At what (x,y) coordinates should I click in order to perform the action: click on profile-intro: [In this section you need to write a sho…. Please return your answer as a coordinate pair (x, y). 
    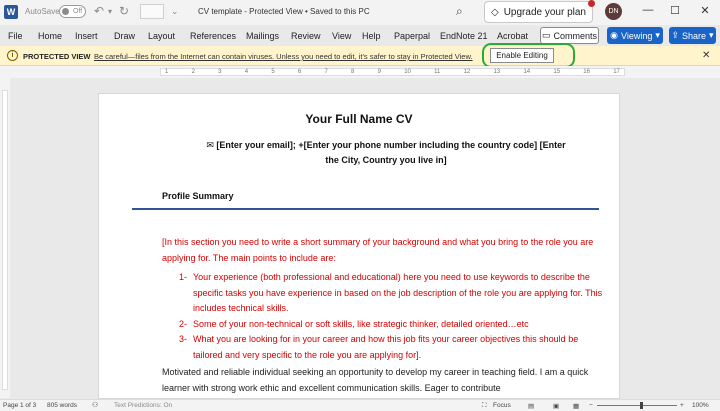
    Looking at the image, I should click on (378, 250).